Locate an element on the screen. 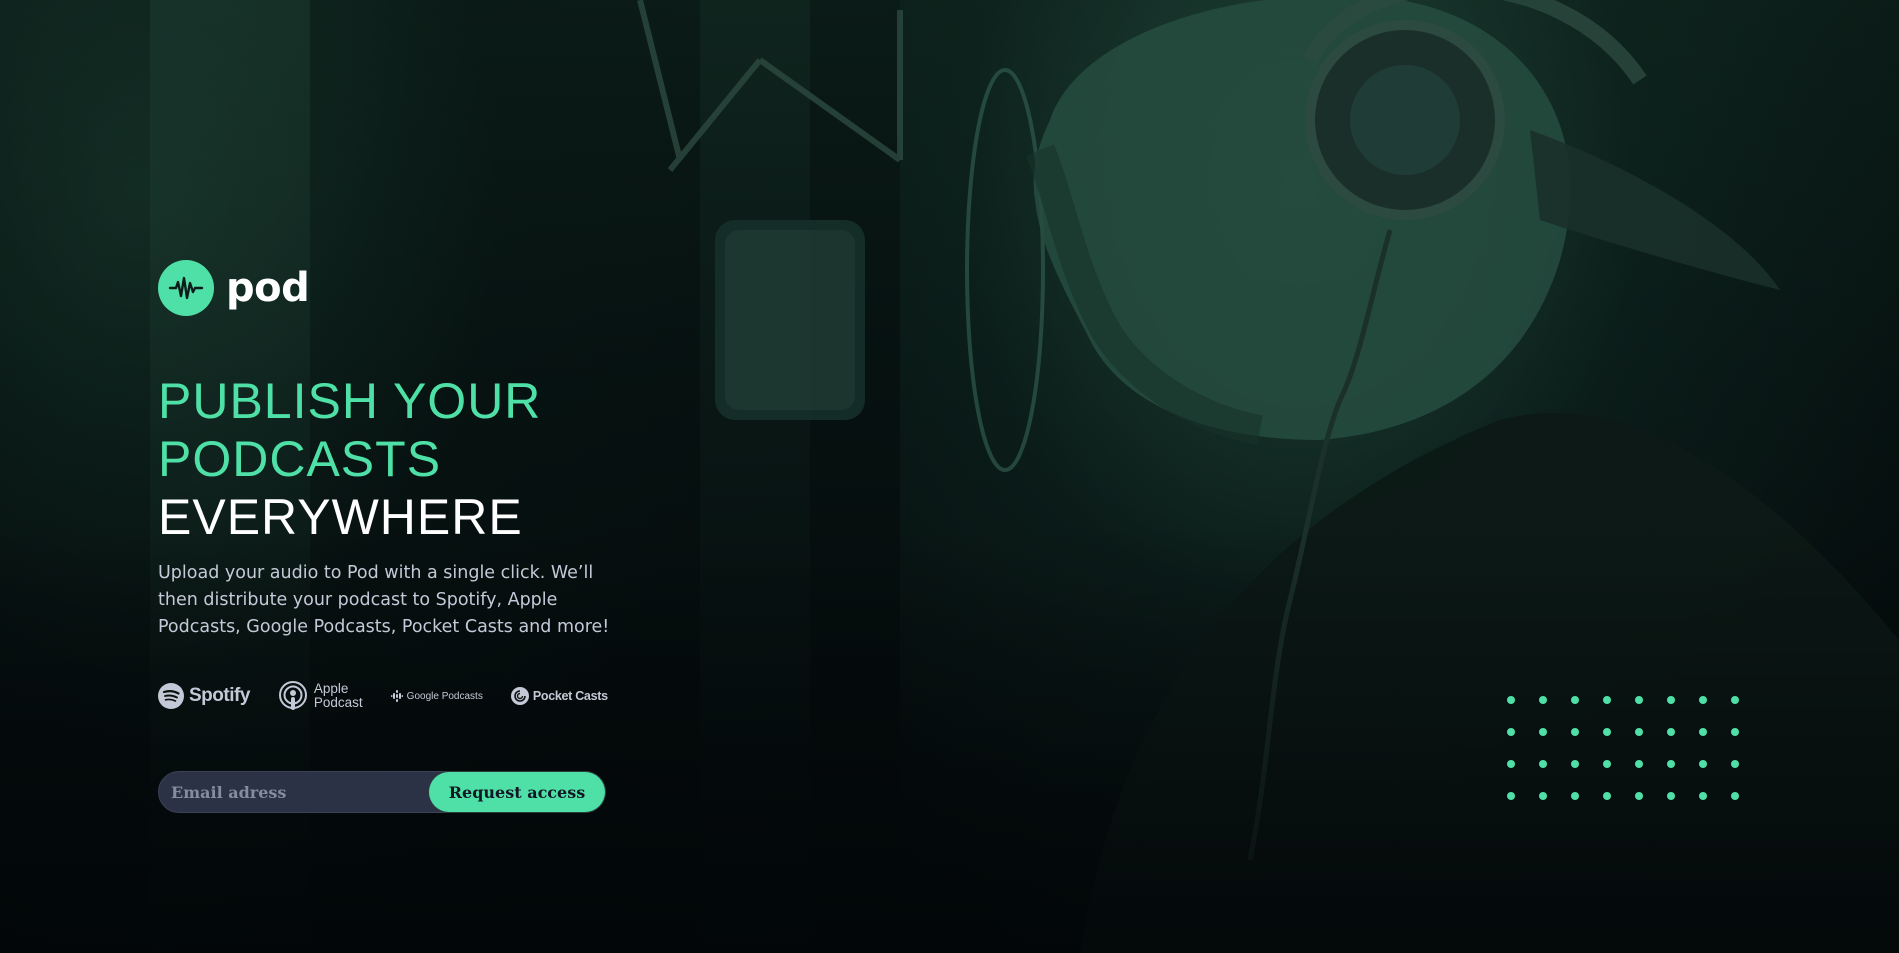 The width and height of the screenshot is (1899, 953). headline-accent-line-2: PODCASTS is located at coordinates (300, 459).